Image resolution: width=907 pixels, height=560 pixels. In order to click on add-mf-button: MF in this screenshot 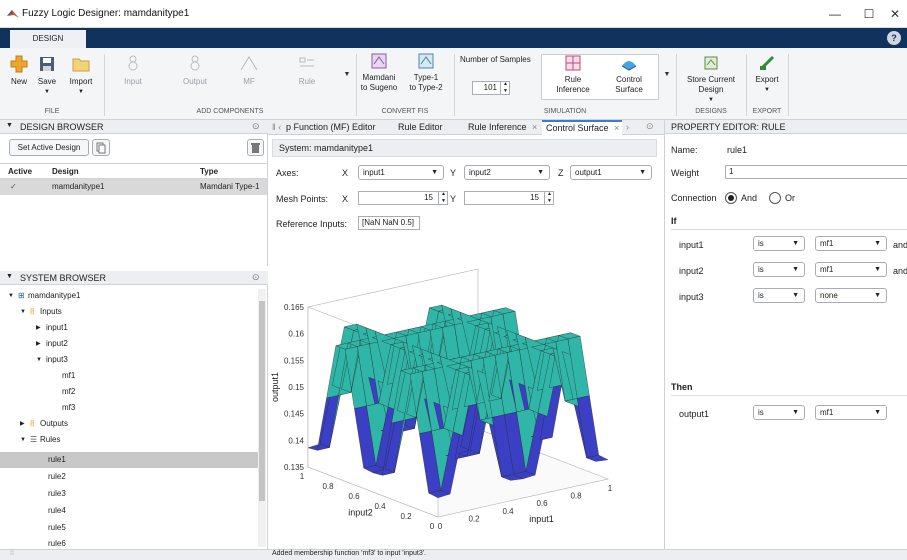, I will do `click(249, 70)`.